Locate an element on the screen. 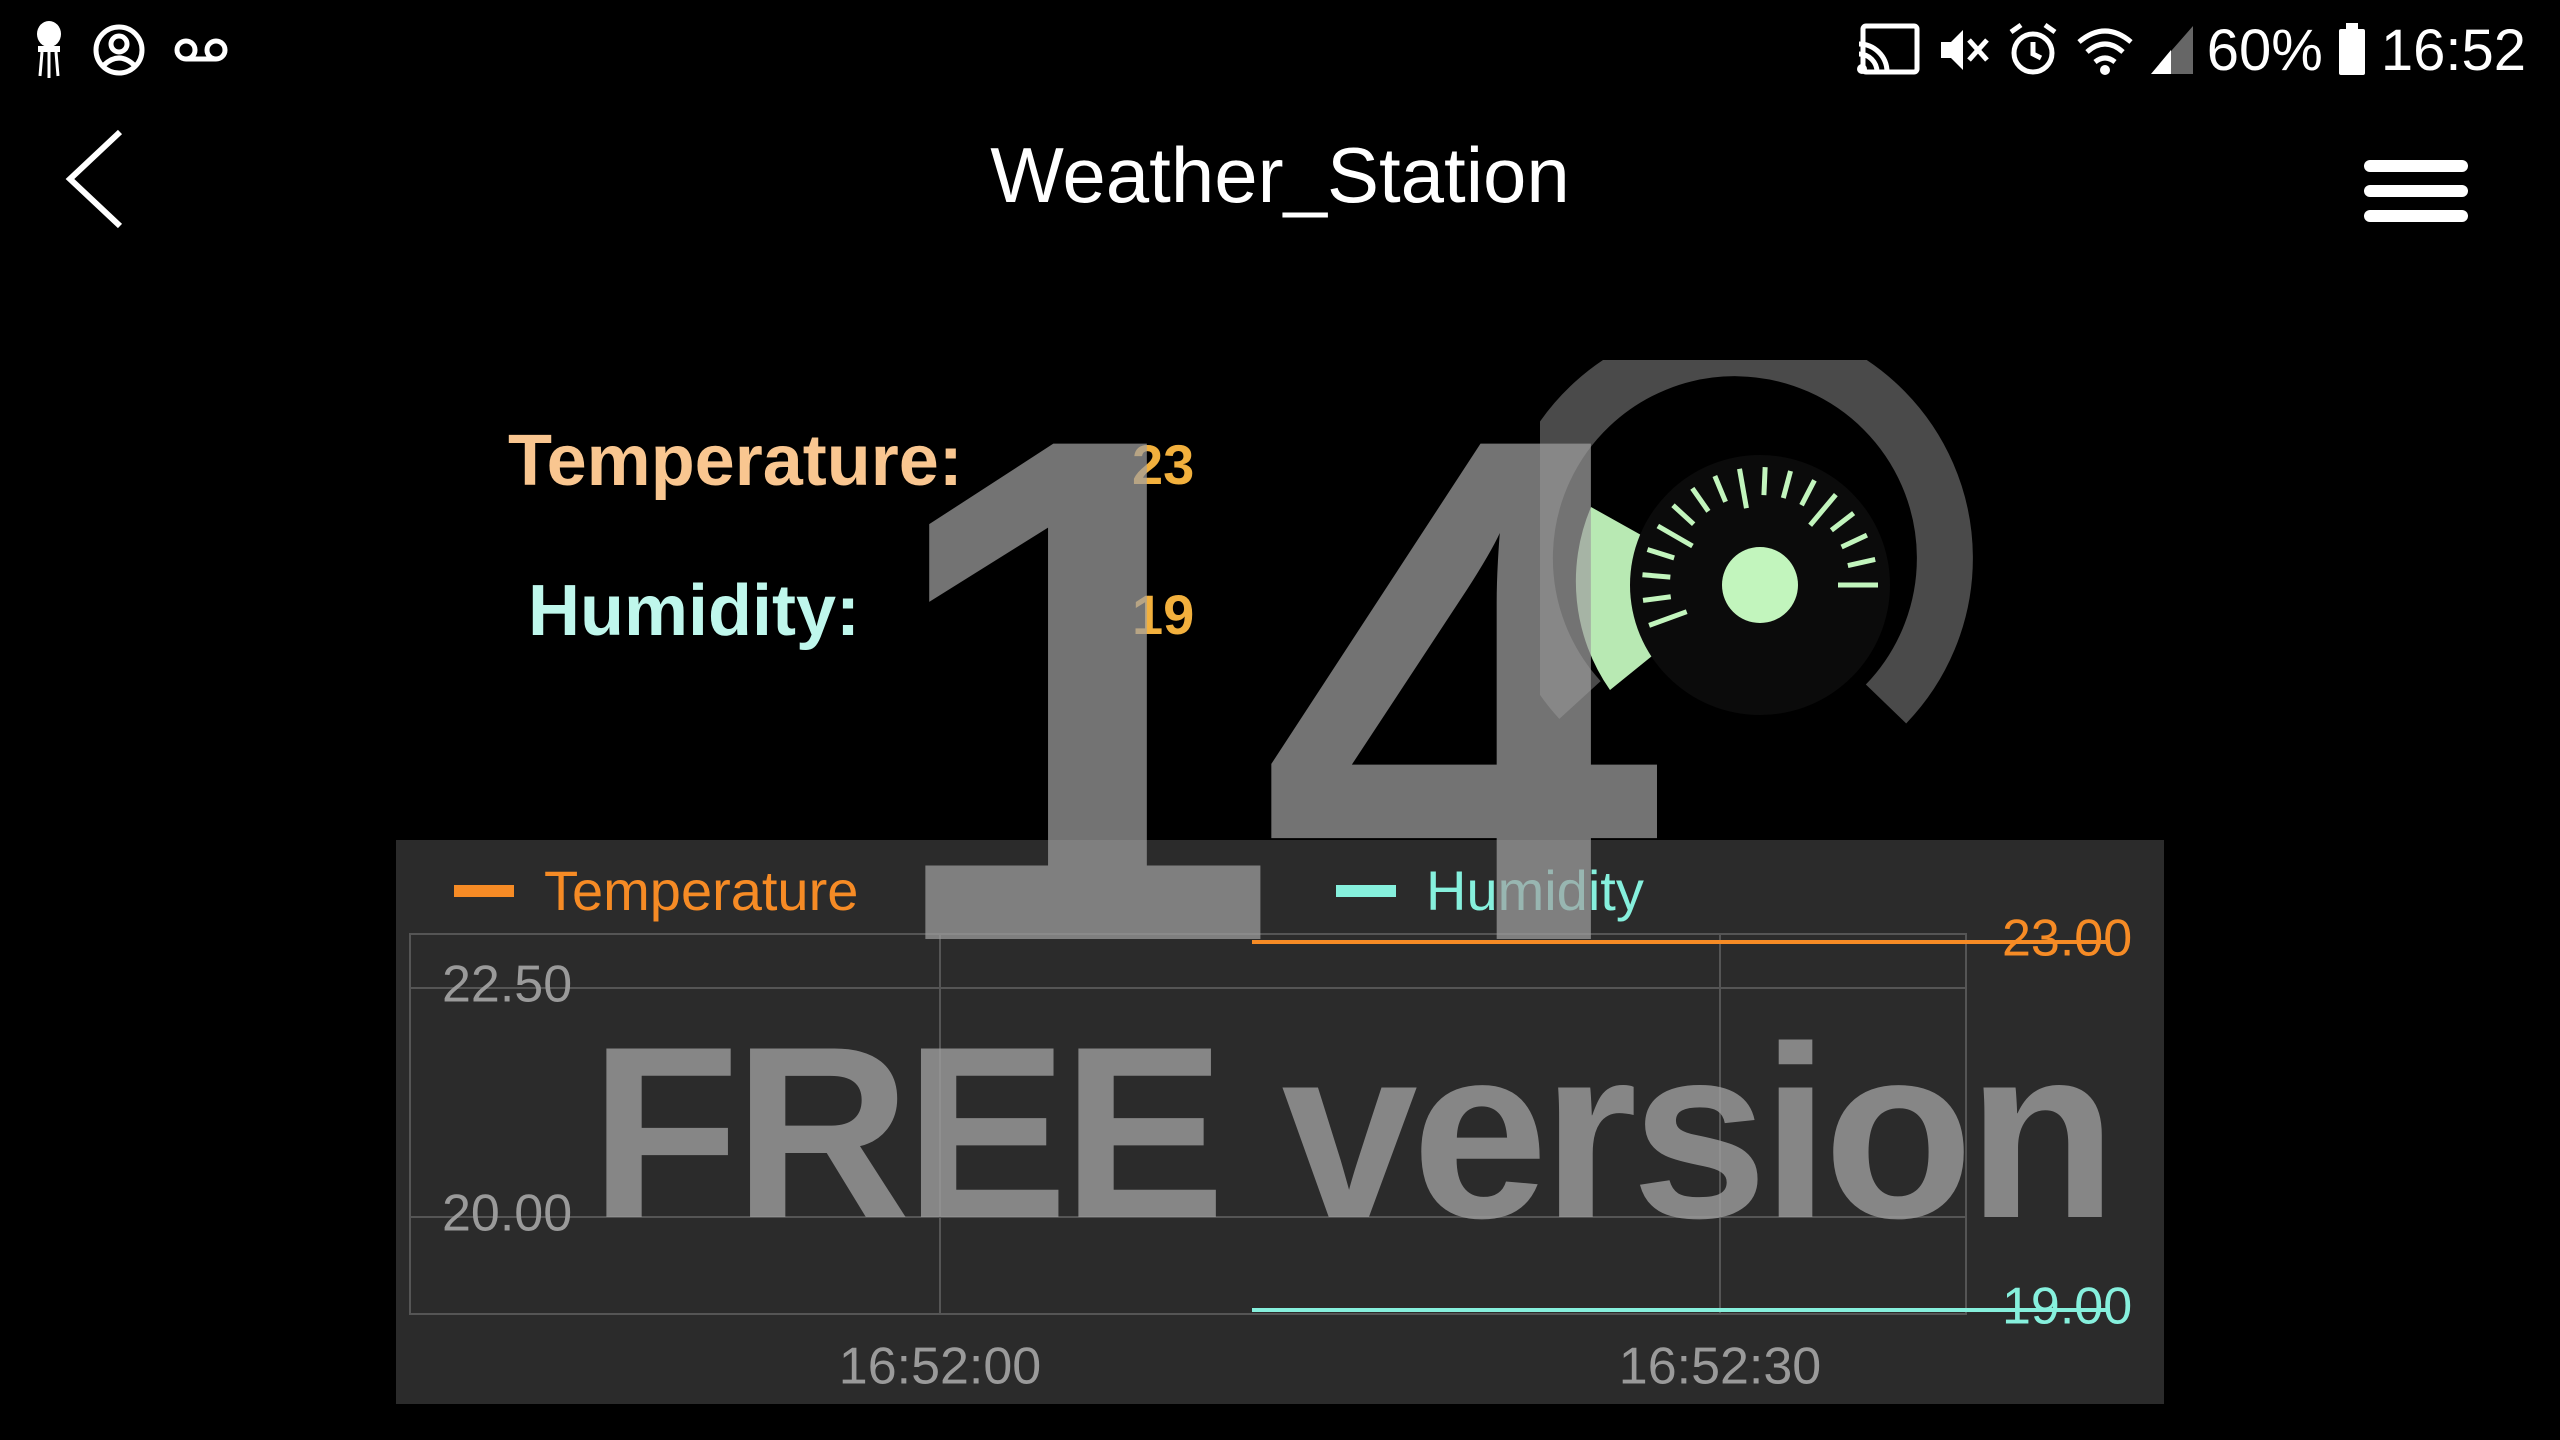  y-right-tick-temperature: 23.00 is located at coordinates (2067, 939).